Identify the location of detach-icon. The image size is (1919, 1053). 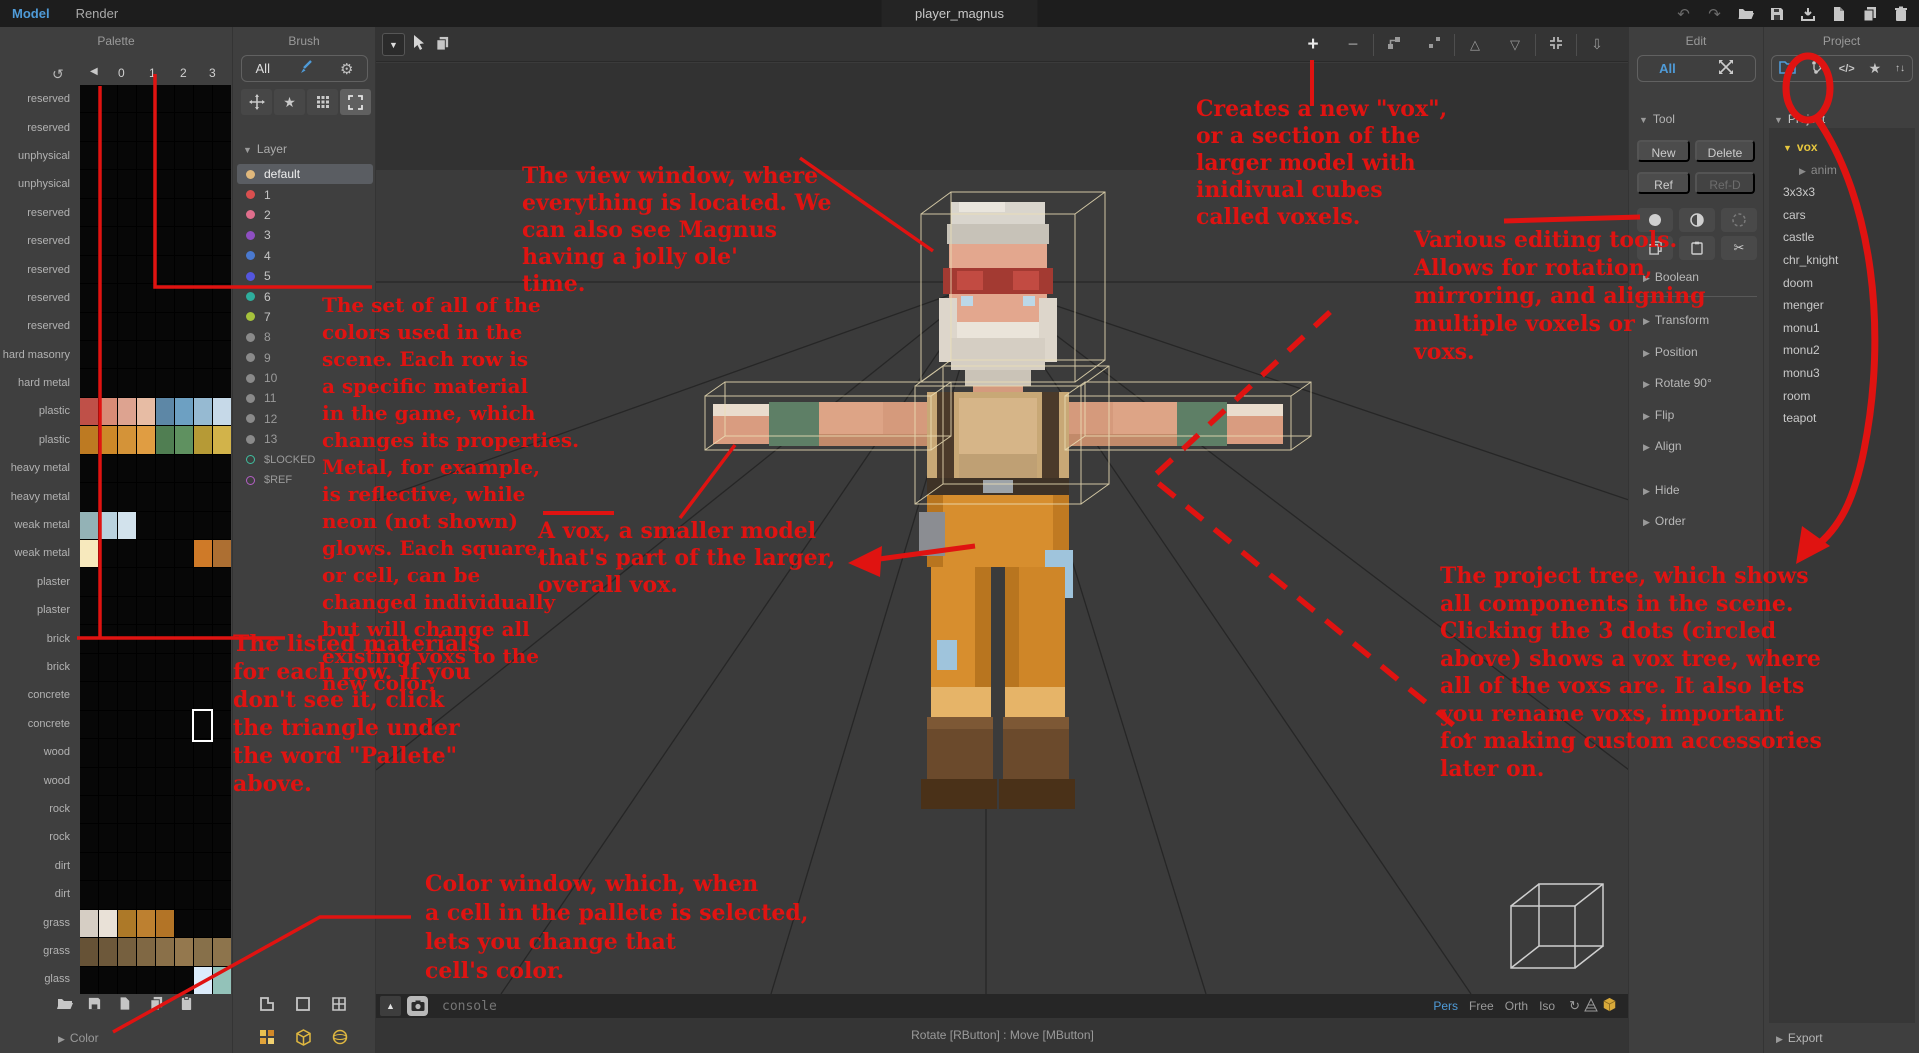
(1434, 45).